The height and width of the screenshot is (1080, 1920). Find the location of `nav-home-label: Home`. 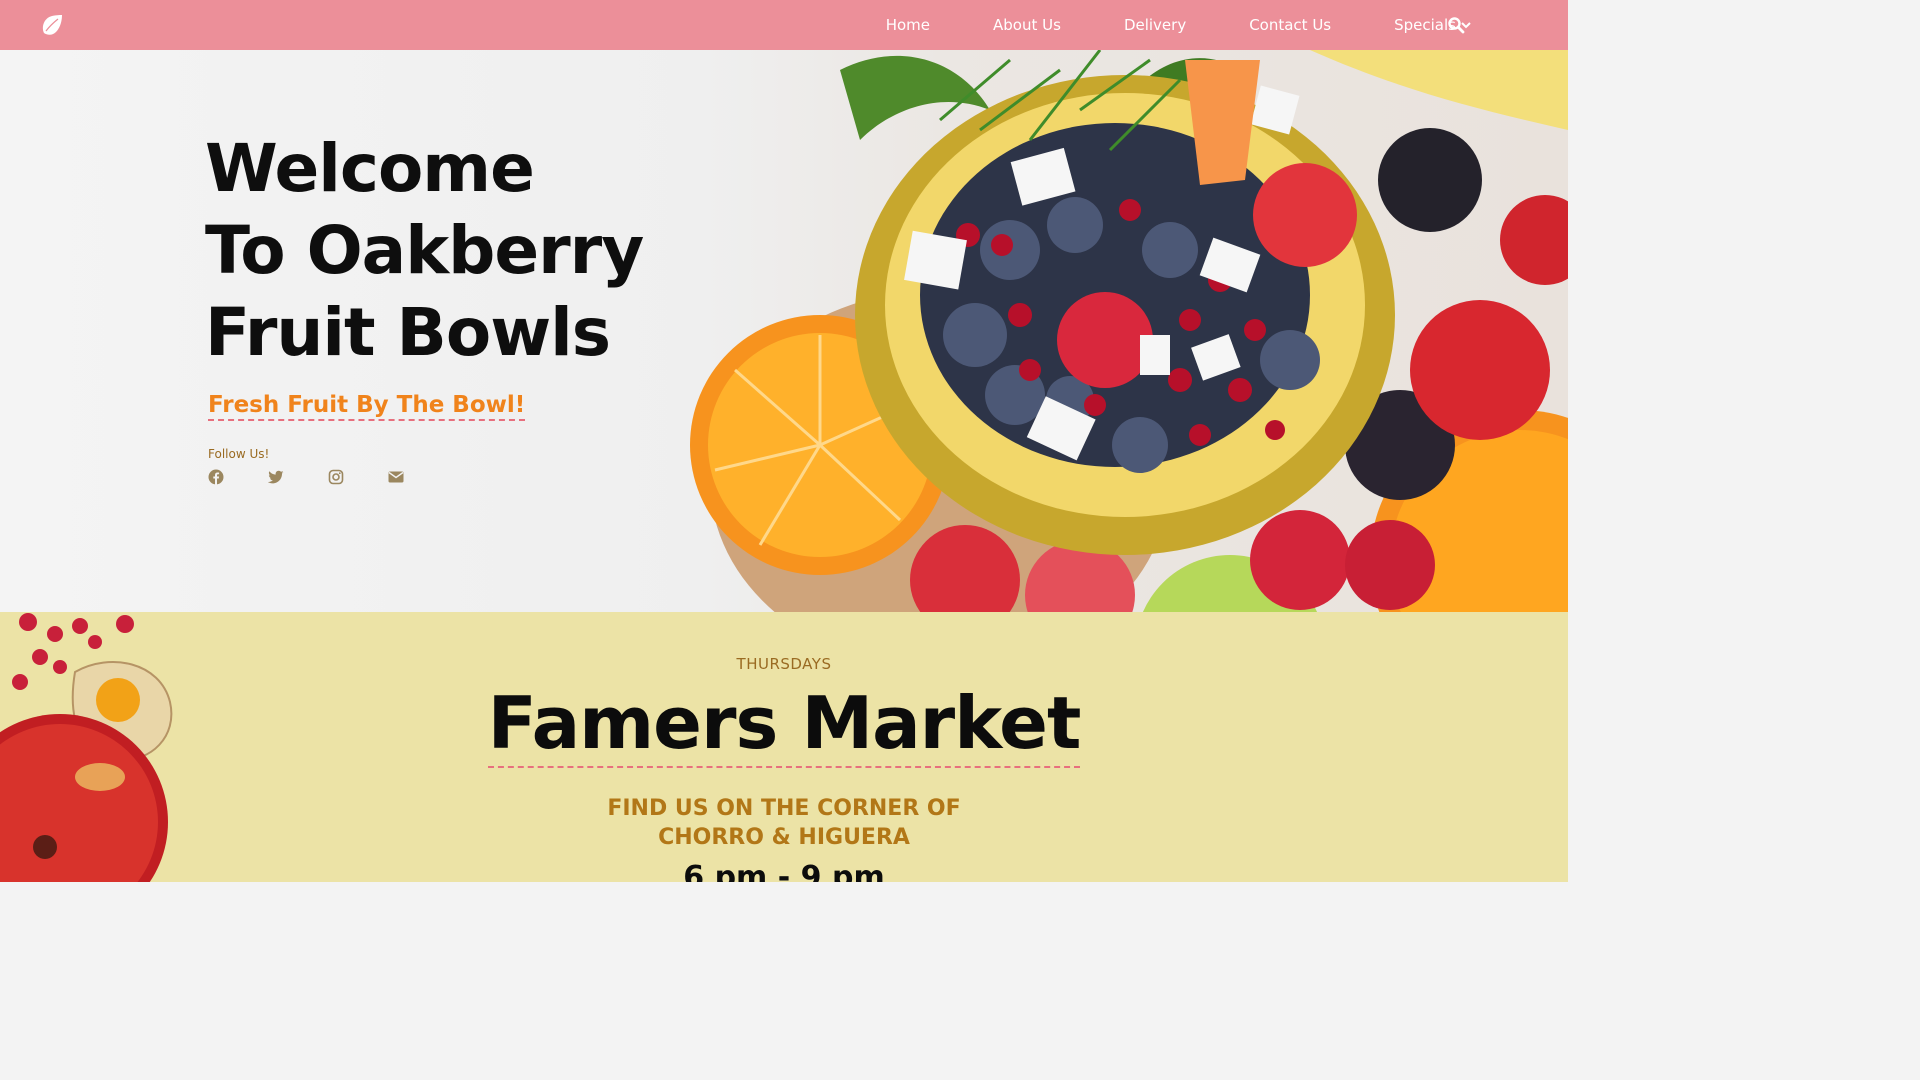

nav-home-label: Home is located at coordinates (908, 25).